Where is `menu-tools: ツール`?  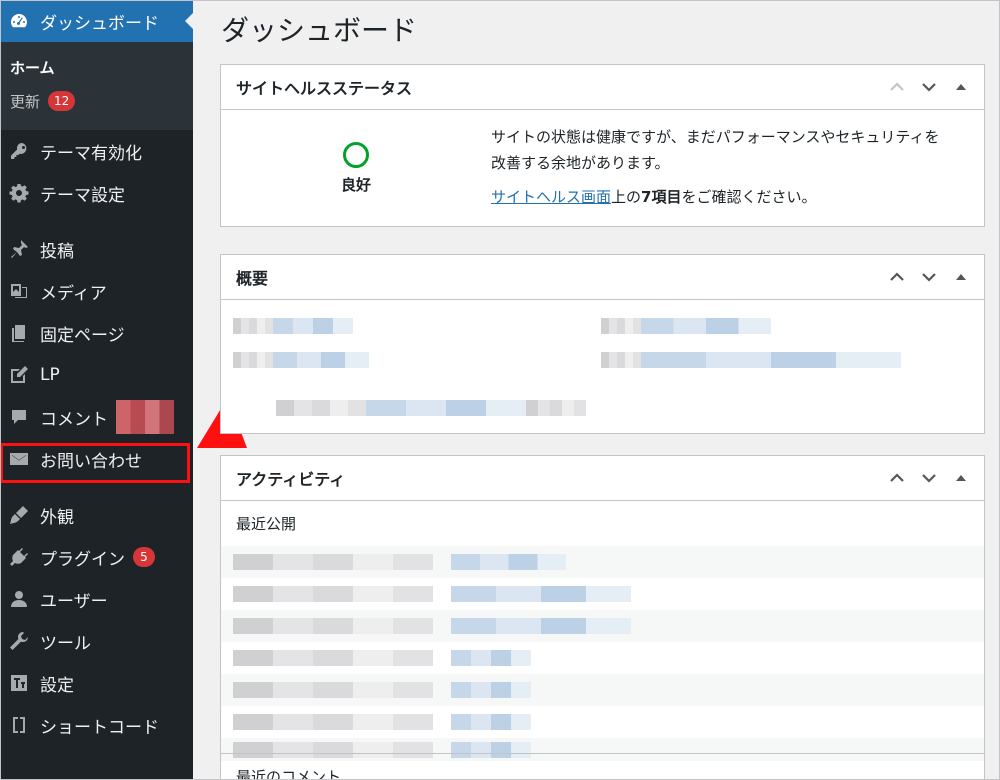 menu-tools: ツール is located at coordinates (96, 641).